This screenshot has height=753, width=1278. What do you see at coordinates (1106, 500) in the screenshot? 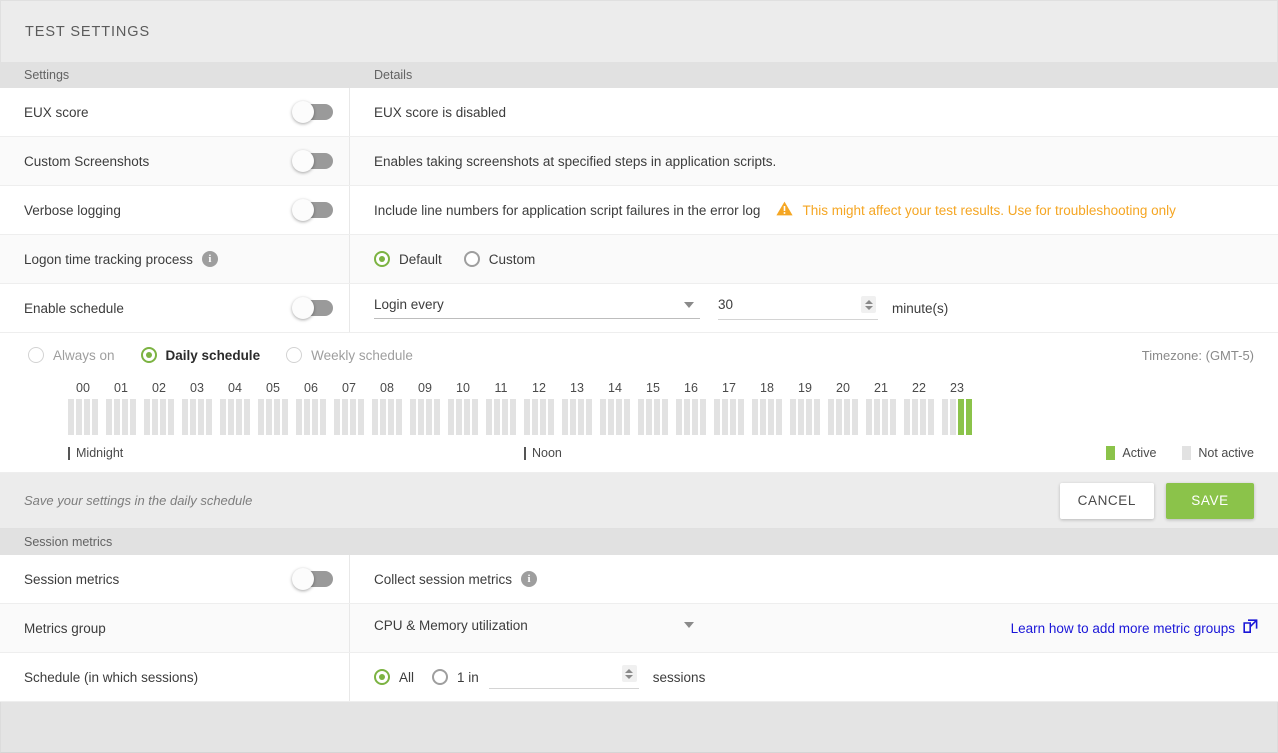
I see `cancel-button: CANCEL` at bounding box center [1106, 500].